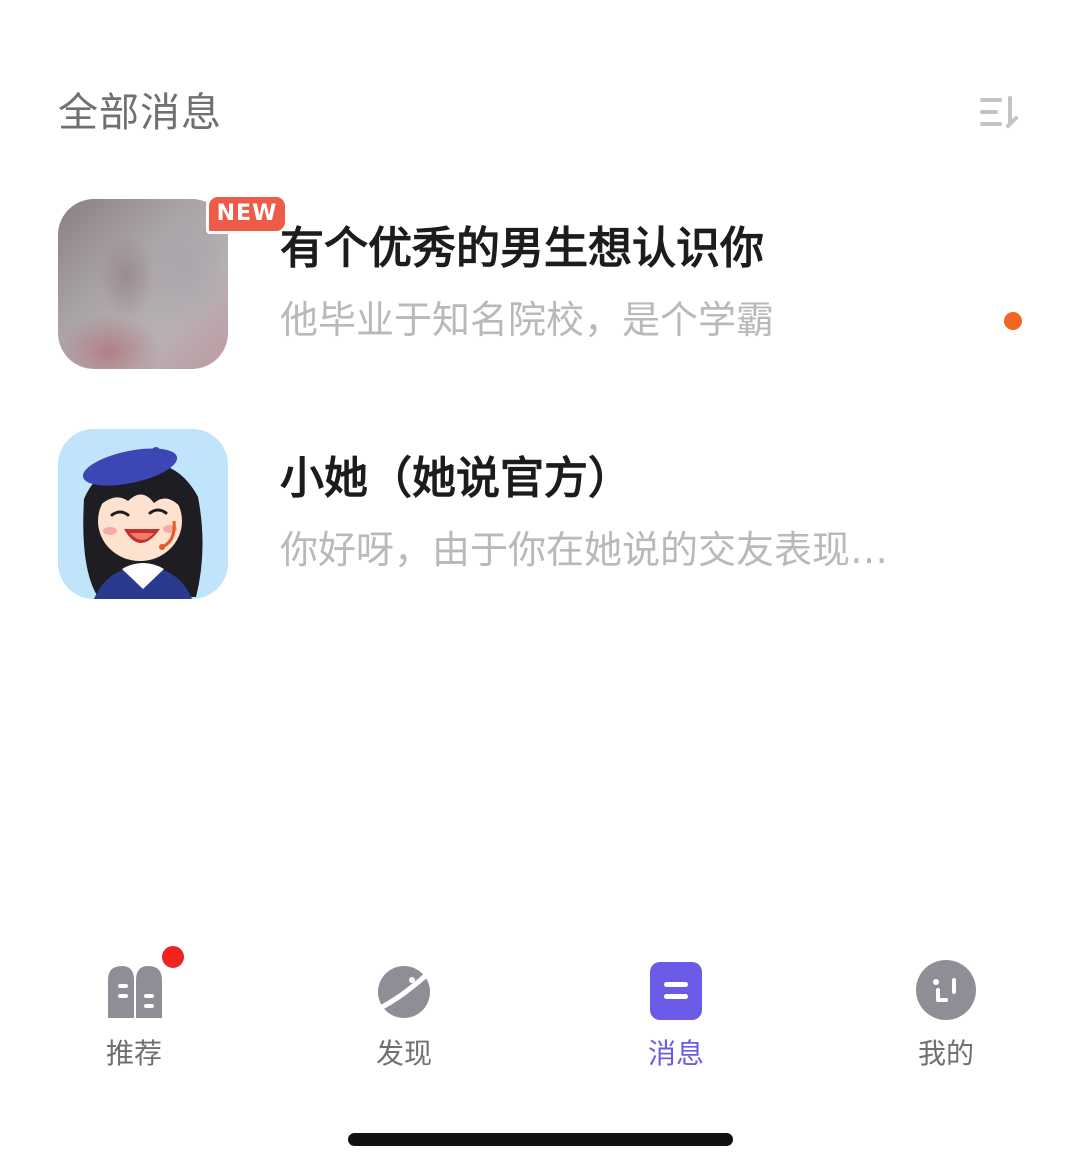 The image size is (1080, 1169). I want to click on tab-label: 我的, so click(945, 1053).